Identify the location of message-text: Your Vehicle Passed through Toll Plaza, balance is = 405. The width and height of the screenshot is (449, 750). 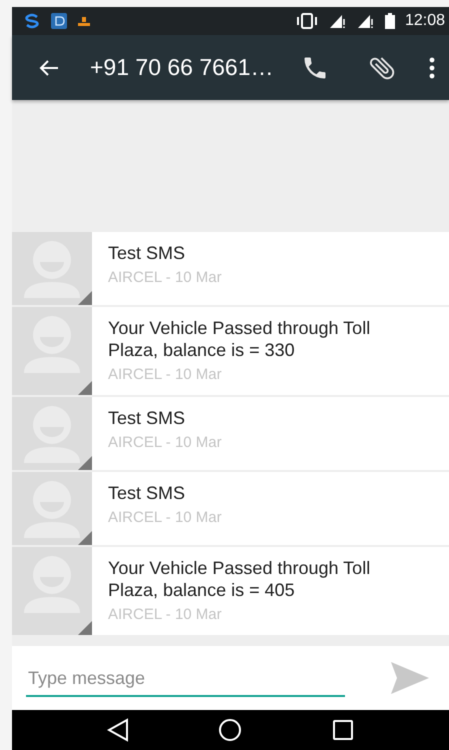
(240, 579).